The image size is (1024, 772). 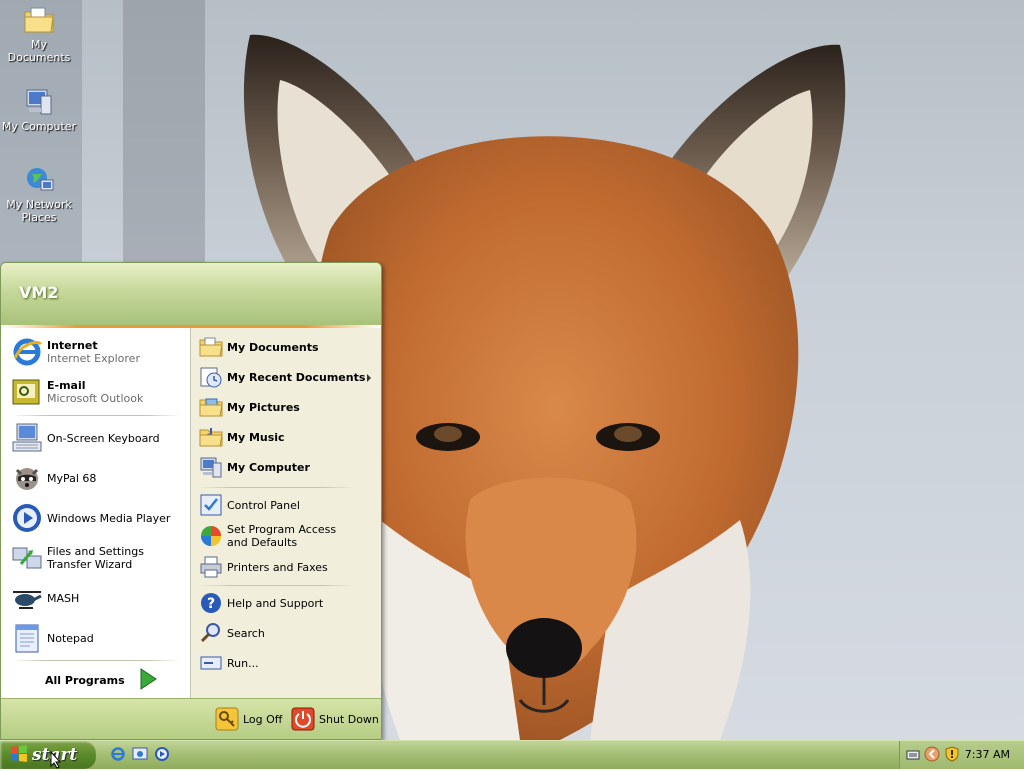 I want to click on outlook-icon, so click(x=27, y=392).